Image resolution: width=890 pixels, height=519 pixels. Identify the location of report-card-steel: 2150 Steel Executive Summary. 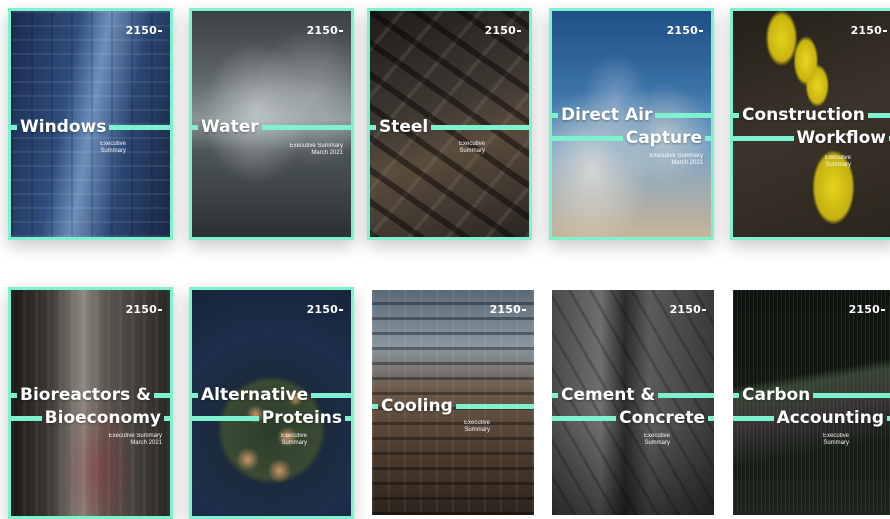
(449, 124).